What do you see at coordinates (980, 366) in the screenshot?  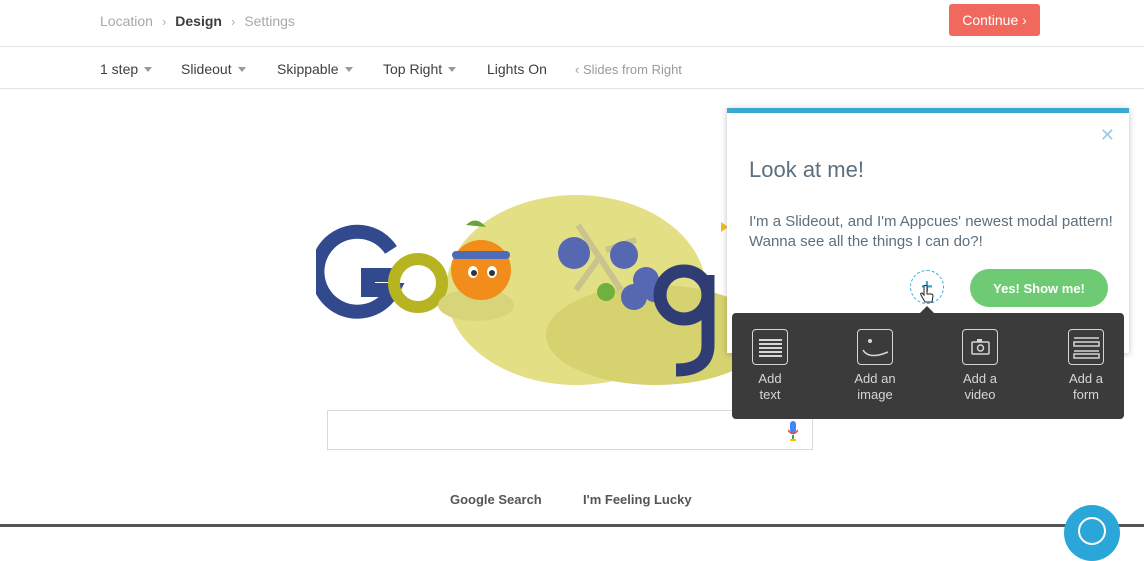 I see `add-video-option: Add a video` at bounding box center [980, 366].